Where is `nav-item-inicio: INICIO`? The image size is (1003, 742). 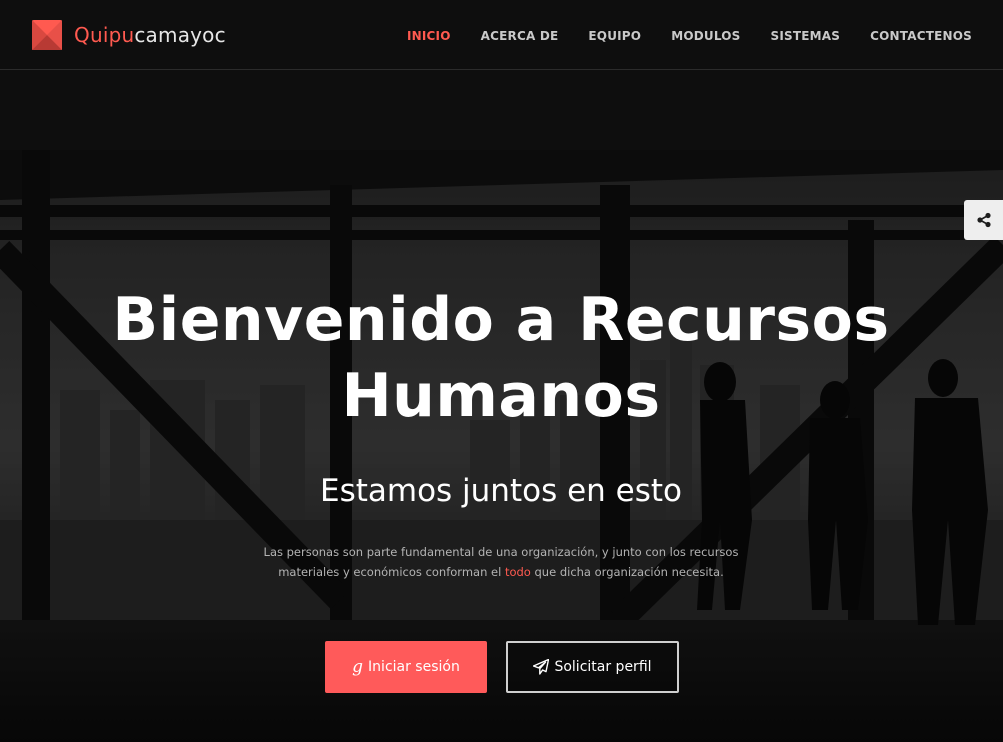 nav-item-inicio: INICIO is located at coordinates (429, 36).